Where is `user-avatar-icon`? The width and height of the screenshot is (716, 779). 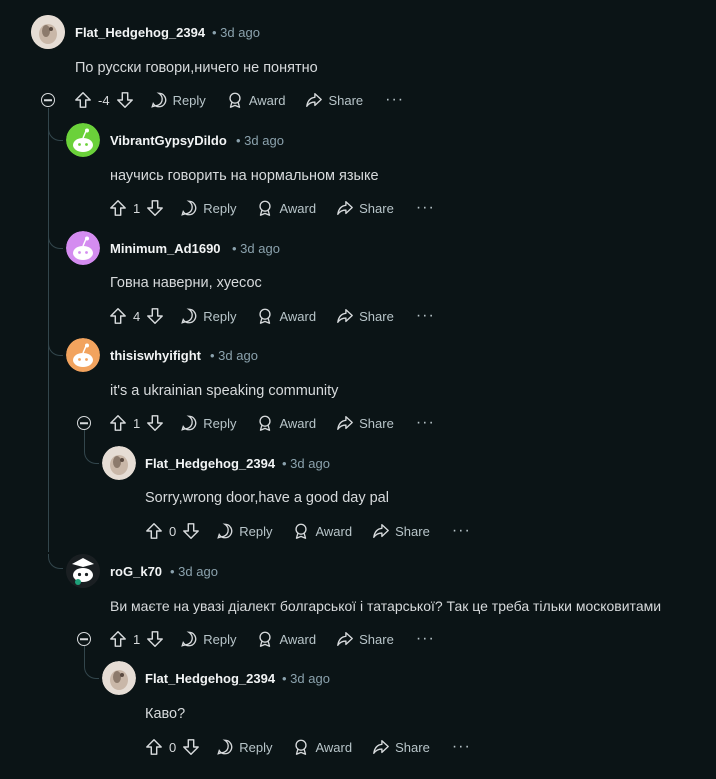 user-avatar-icon is located at coordinates (119, 463).